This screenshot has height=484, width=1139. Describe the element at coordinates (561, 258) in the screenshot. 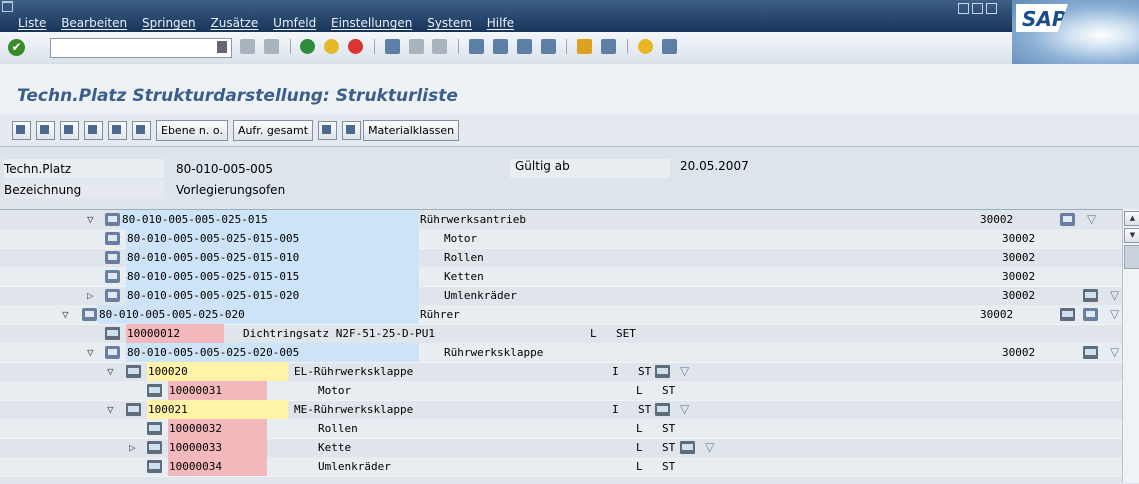

I see `tree-row: 80-010-005-005-025-015-010 Rollen 30002` at that location.